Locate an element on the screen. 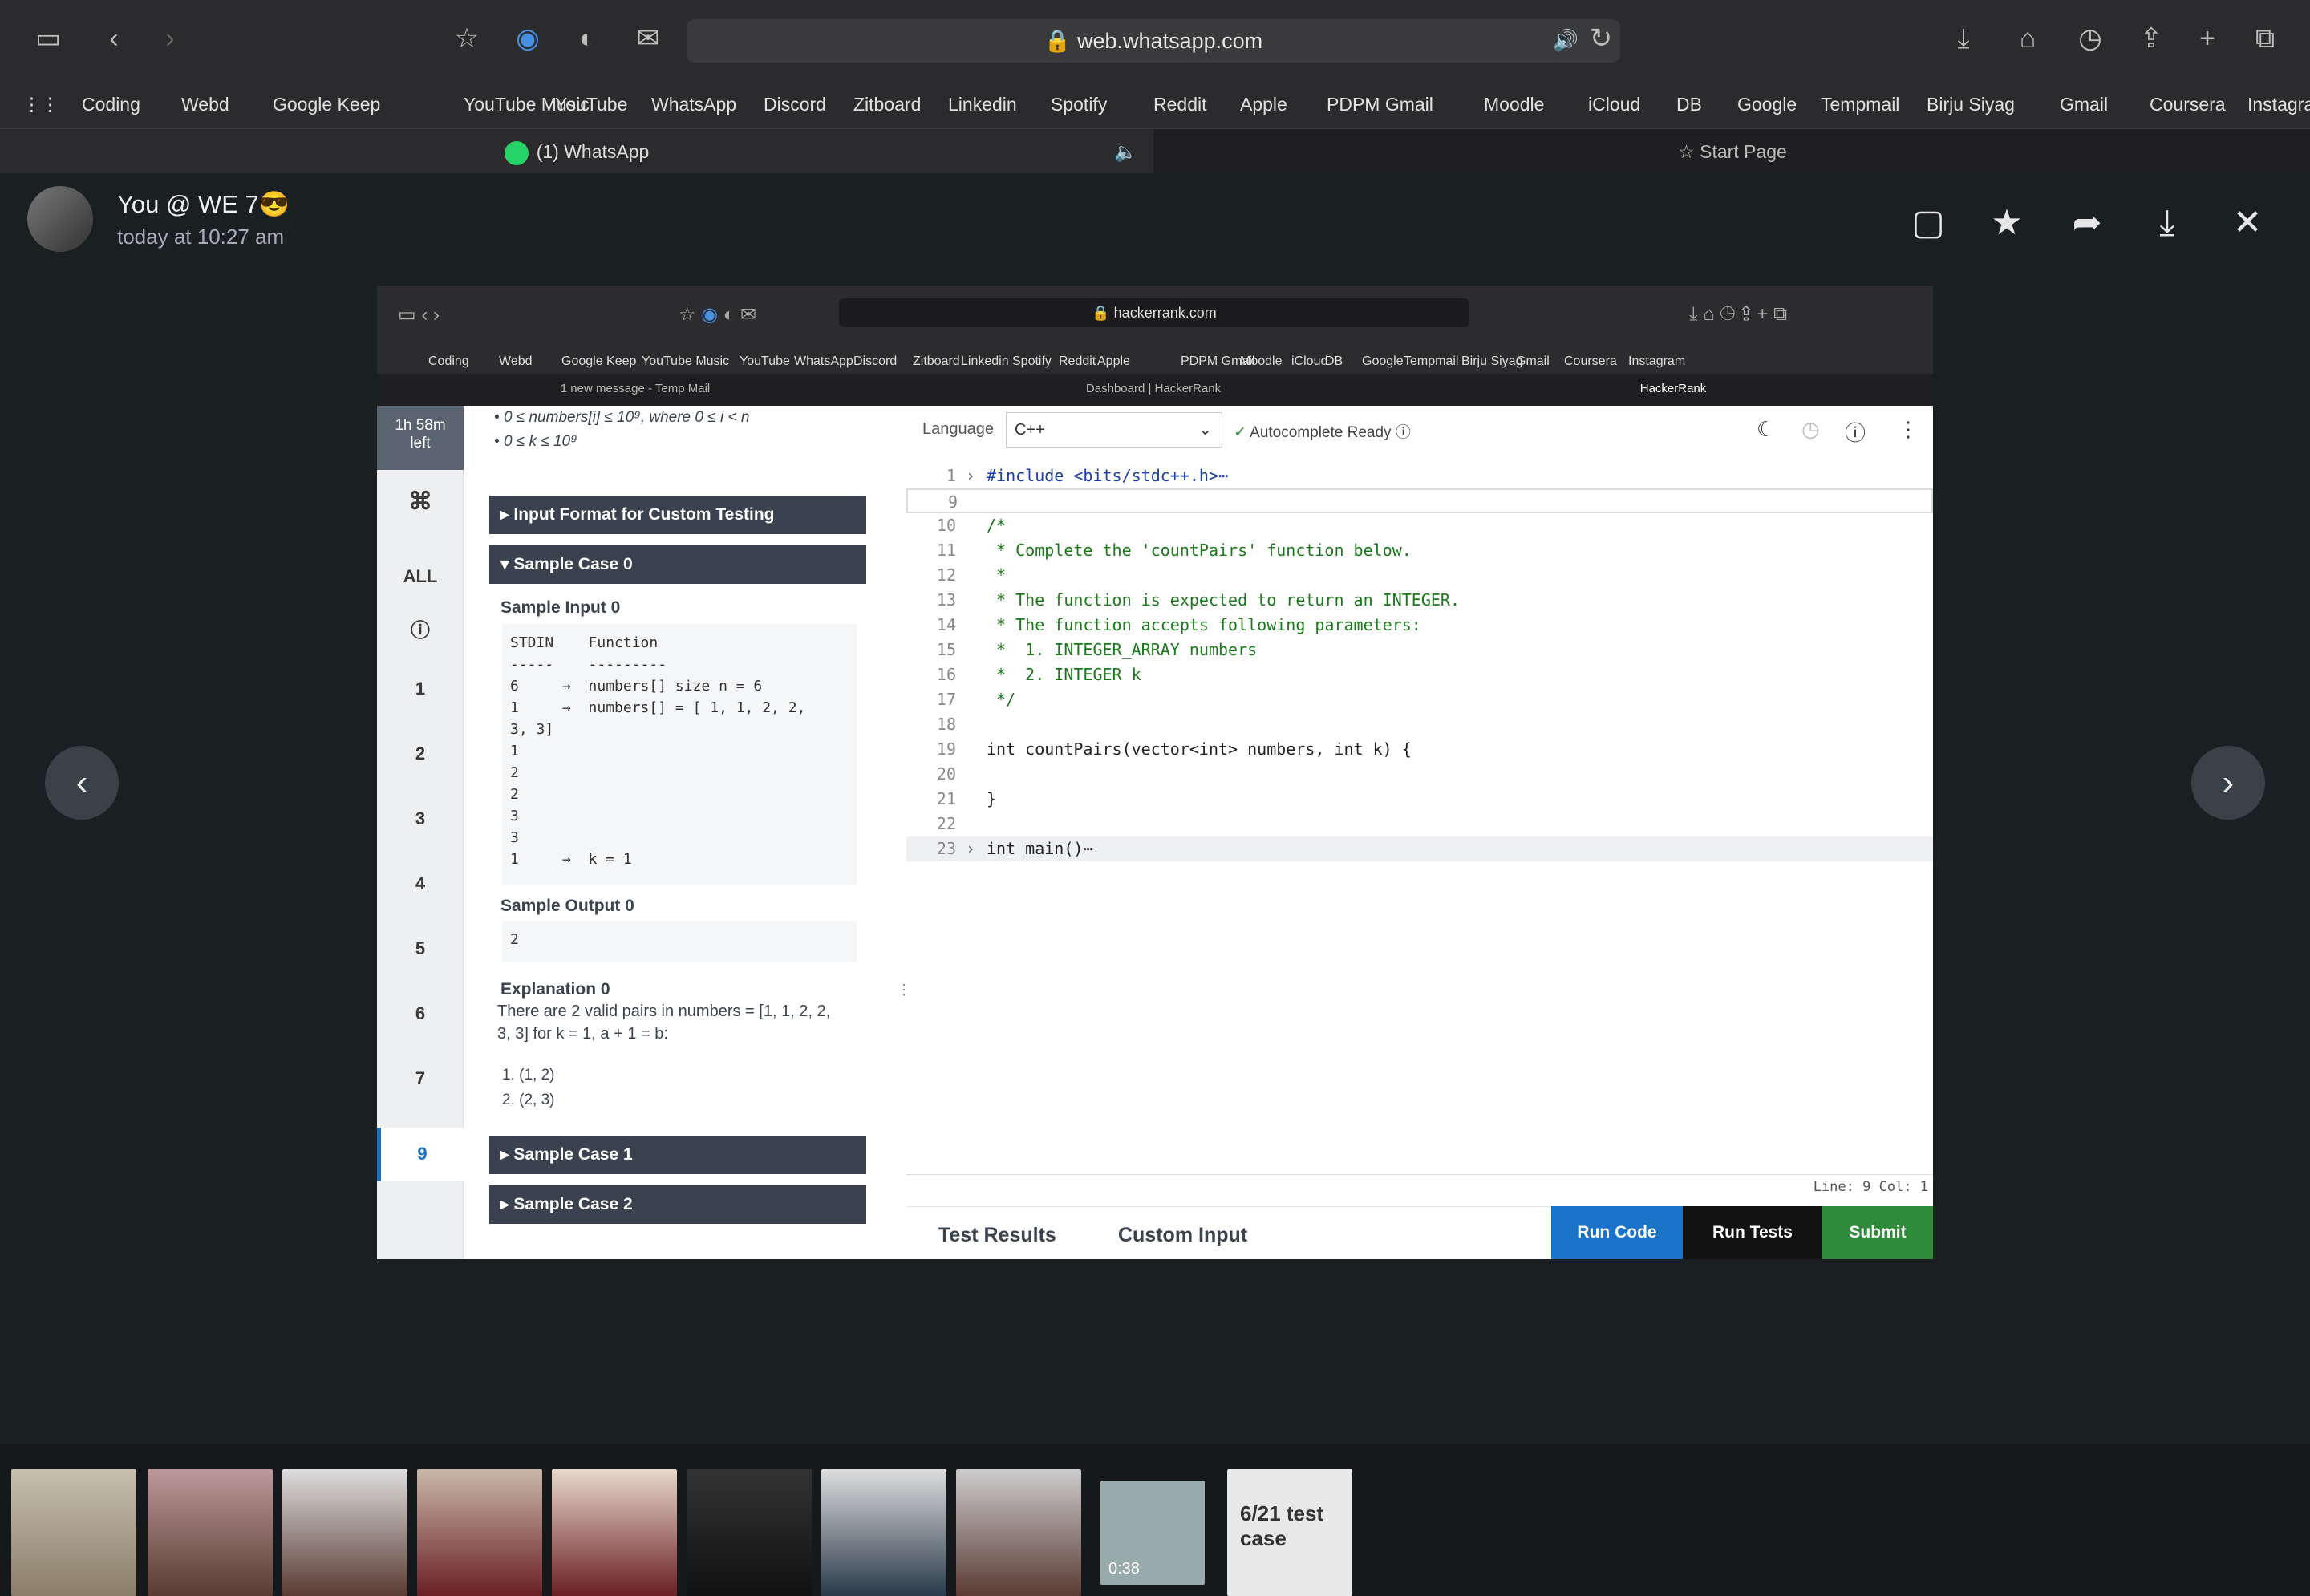 The width and height of the screenshot is (2310, 1596). video-thumbnail: 0:38 is located at coordinates (1152, 1533).